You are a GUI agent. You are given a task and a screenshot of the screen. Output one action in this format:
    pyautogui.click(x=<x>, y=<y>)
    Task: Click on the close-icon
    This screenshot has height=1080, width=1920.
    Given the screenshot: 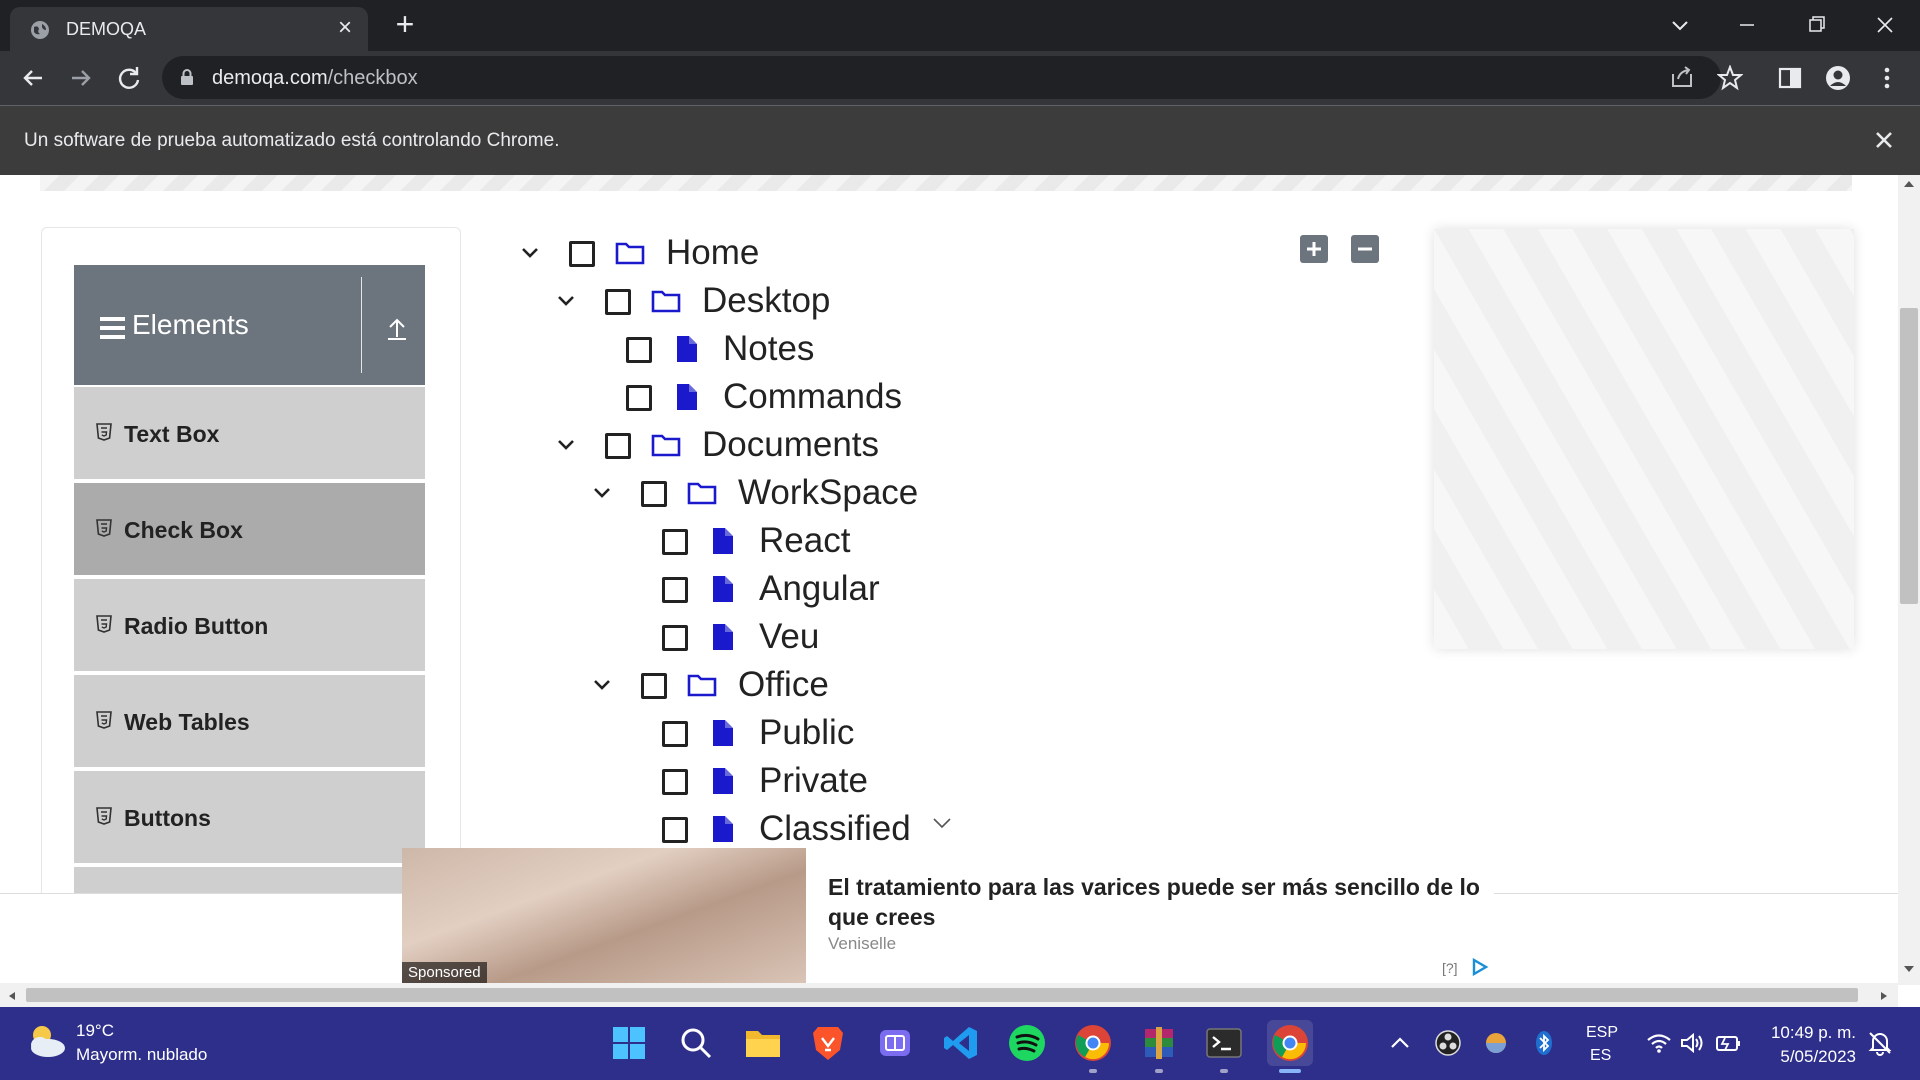 What is the action you would take?
    pyautogui.click(x=1884, y=140)
    